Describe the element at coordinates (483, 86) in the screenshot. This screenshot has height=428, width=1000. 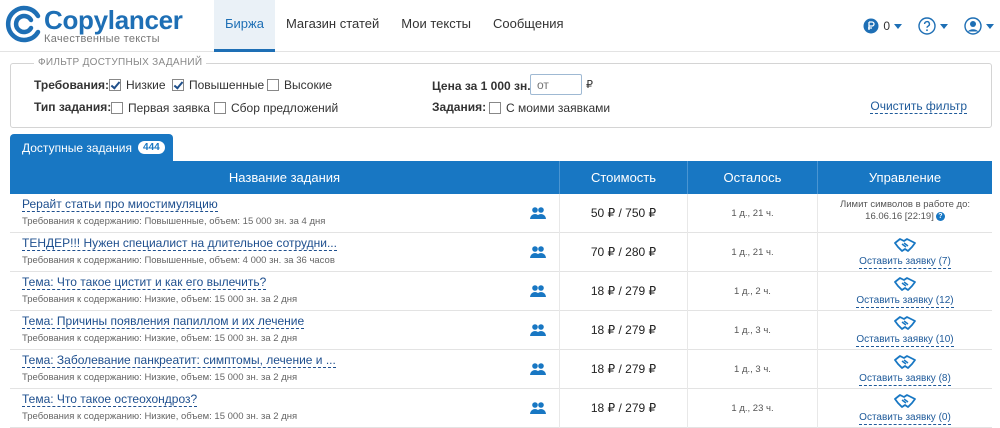
I see `price-label: Цена за 1 000 зн.:` at that location.